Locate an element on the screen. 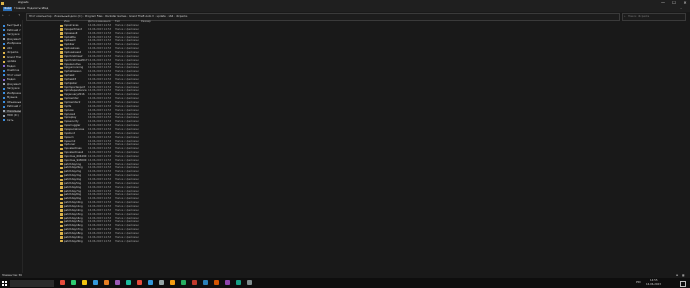  sidebar-item: Локальный диск (C:) is located at coordinates (12, 111).